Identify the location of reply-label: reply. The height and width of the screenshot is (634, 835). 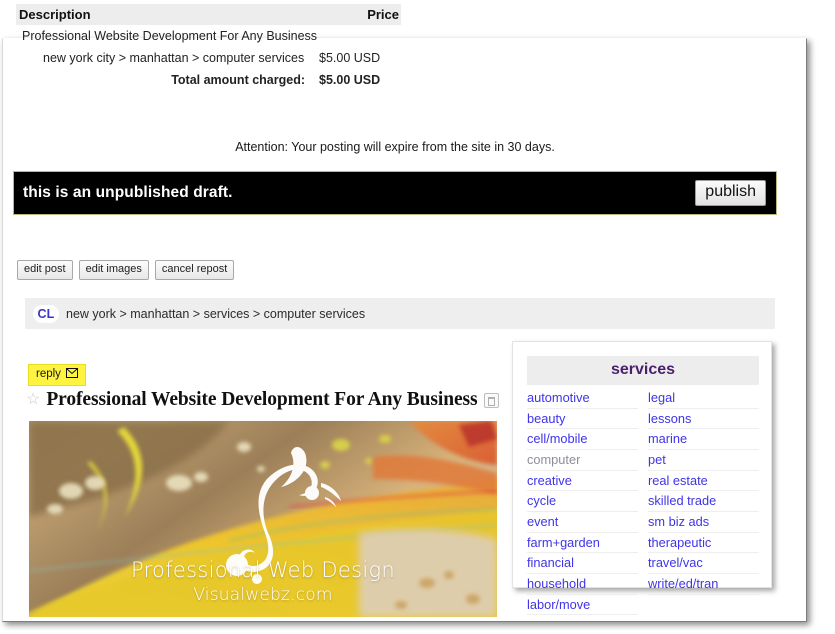
(48, 374).